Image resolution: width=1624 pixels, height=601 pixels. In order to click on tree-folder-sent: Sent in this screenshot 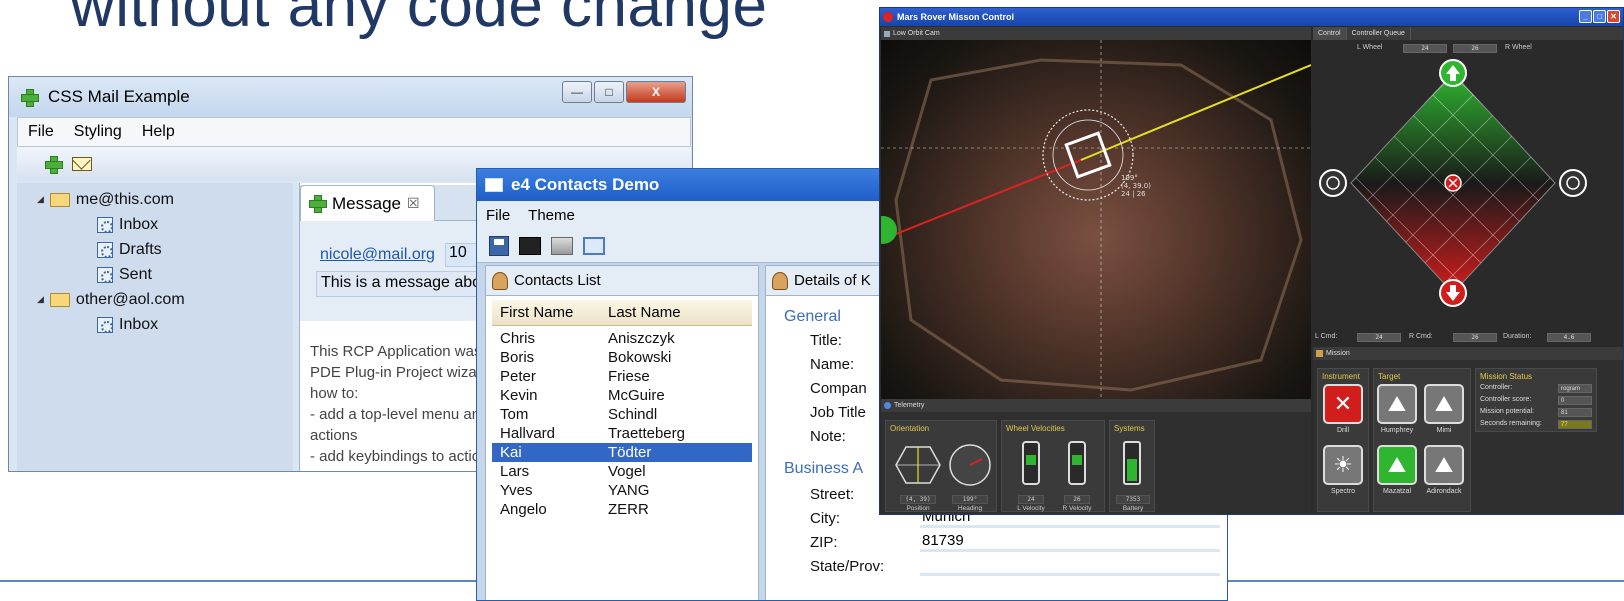, I will do `click(155, 274)`.